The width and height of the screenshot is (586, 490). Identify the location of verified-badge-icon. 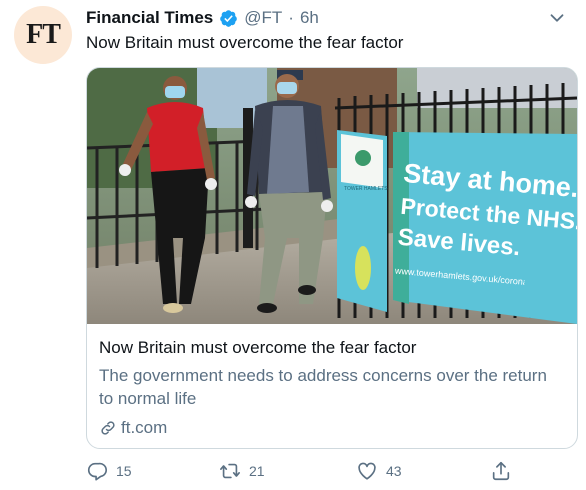
(229, 18).